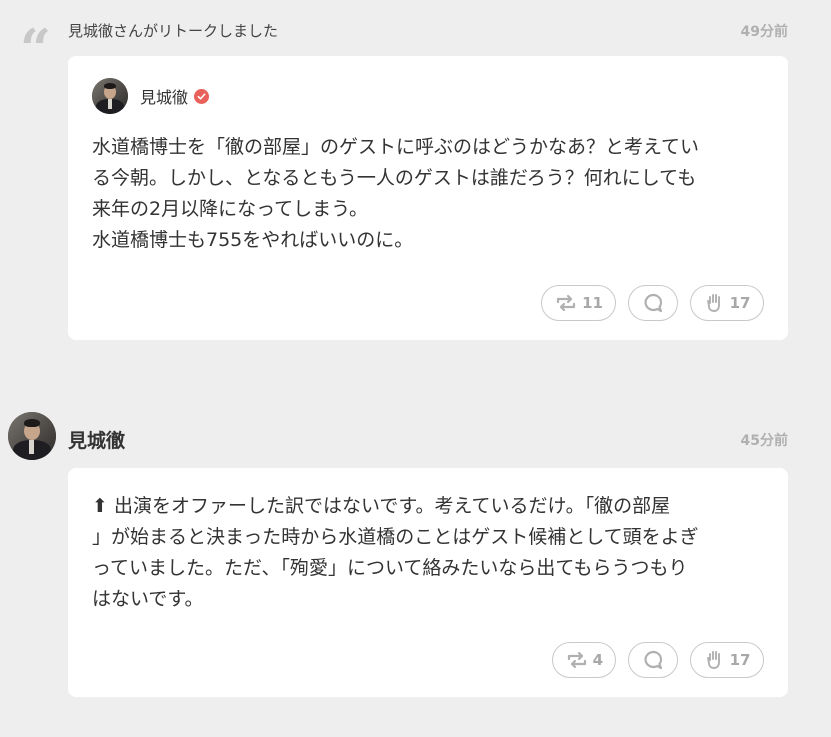 Image resolution: width=831 pixels, height=737 pixels. Describe the element at coordinates (148, 599) in the screenshot. I see `post-body-line: はないです。` at that location.